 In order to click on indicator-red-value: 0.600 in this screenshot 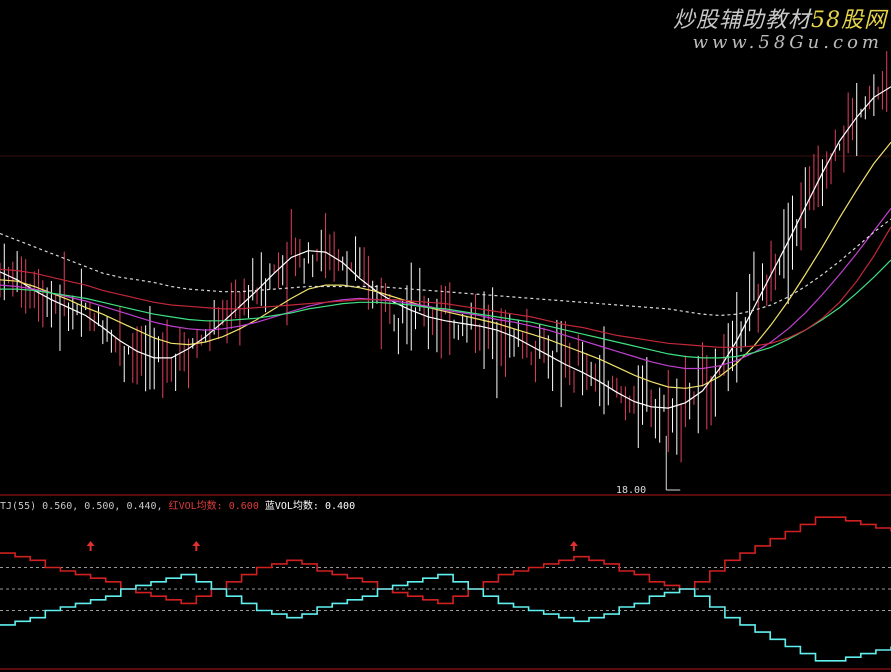, I will do `click(243, 506)`.